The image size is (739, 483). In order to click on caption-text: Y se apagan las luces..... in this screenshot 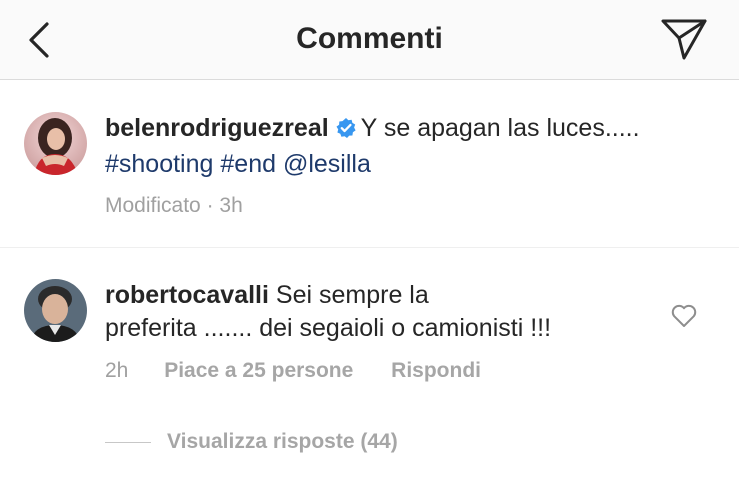, I will do `click(500, 128)`.